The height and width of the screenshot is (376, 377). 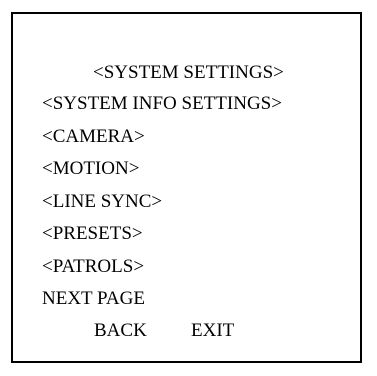 I want to click on menu-item-system-info-settings: <SYSTEM INFO SETTINGS>, so click(x=162, y=104).